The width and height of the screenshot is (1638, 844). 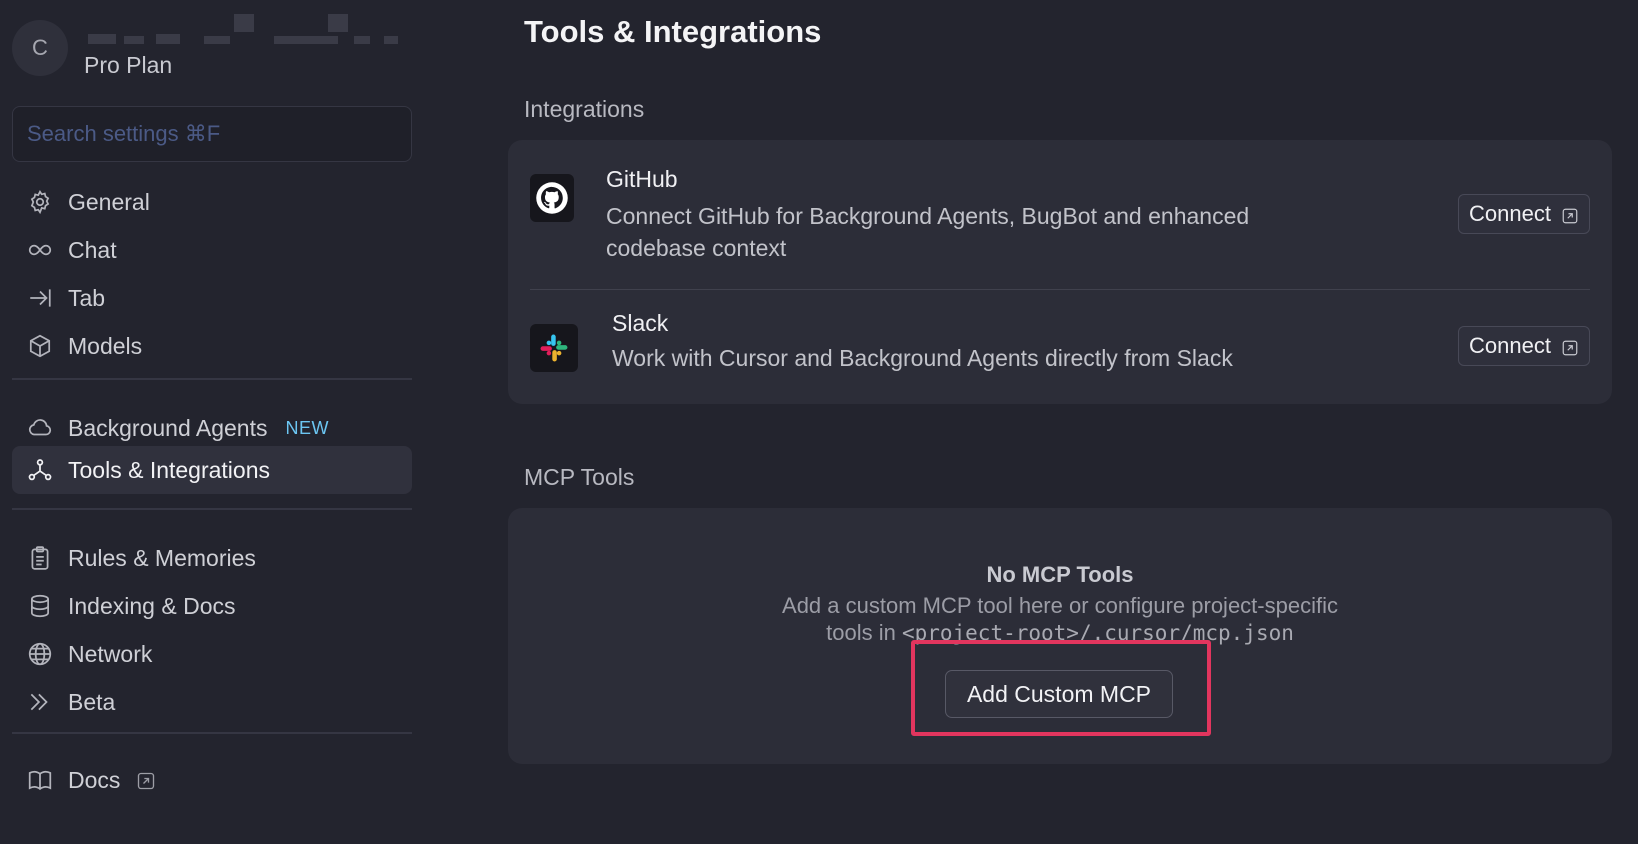 What do you see at coordinates (152, 605) in the screenshot?
I see `sidebar-item-label: Indexing & Docs` at bounding box center [152, 605].